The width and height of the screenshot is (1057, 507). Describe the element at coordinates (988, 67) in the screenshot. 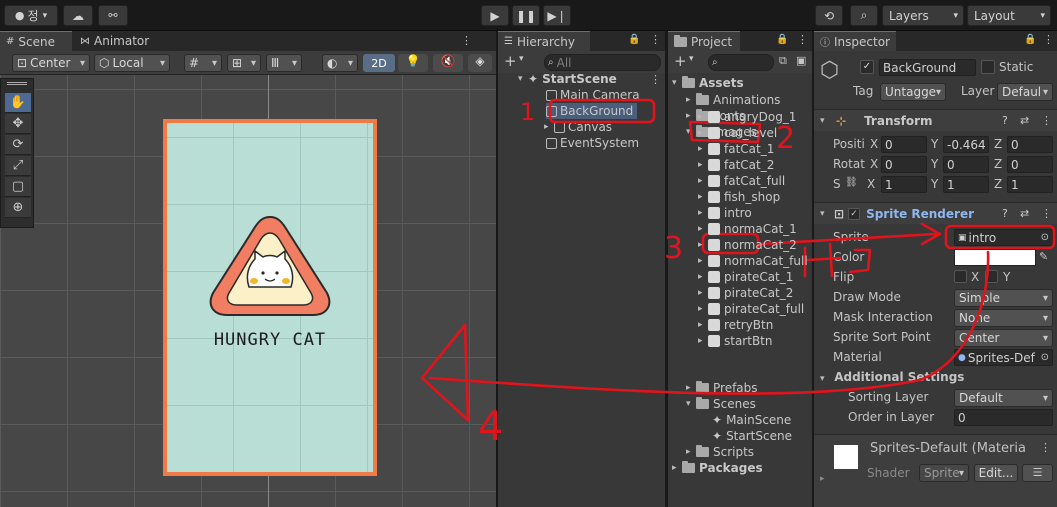

I see `static-checkbox` at that location.